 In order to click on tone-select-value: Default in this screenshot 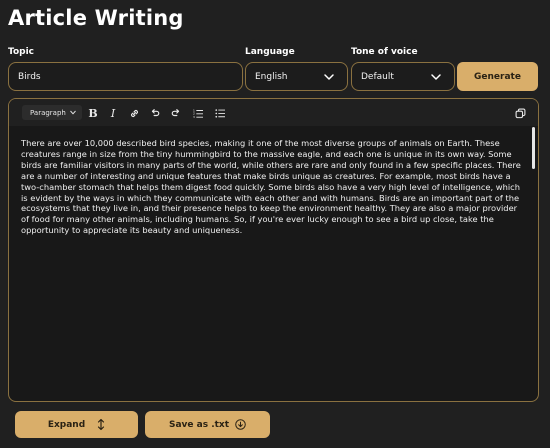, I will do `click(377, 76)`.